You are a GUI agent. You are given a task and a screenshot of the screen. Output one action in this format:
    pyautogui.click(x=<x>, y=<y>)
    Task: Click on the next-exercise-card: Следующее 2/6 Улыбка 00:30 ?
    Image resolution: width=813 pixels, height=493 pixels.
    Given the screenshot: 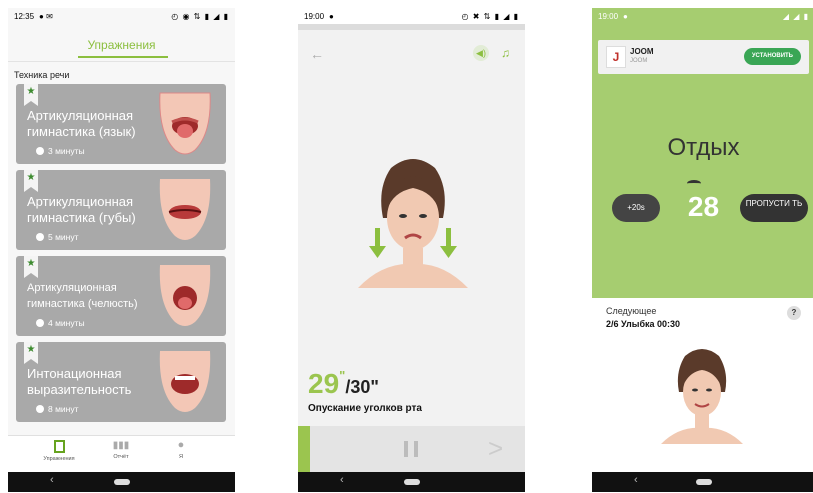 What is the action you would take?
    pyautogui.click(x=702, y=388)
    